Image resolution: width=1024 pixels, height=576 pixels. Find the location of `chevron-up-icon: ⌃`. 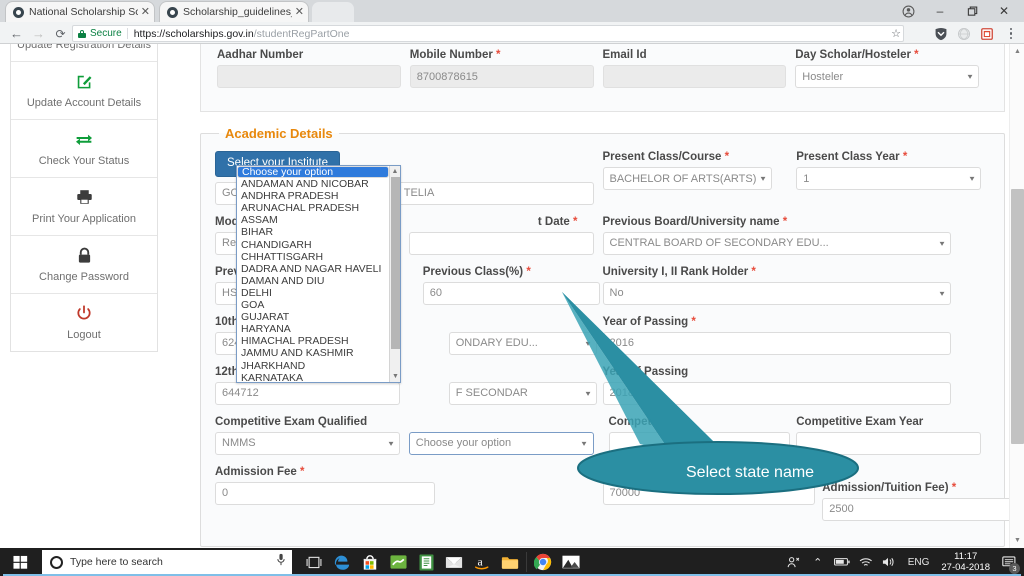

chevron-up-icon: ⌃ is located at coordinates (818, 562).